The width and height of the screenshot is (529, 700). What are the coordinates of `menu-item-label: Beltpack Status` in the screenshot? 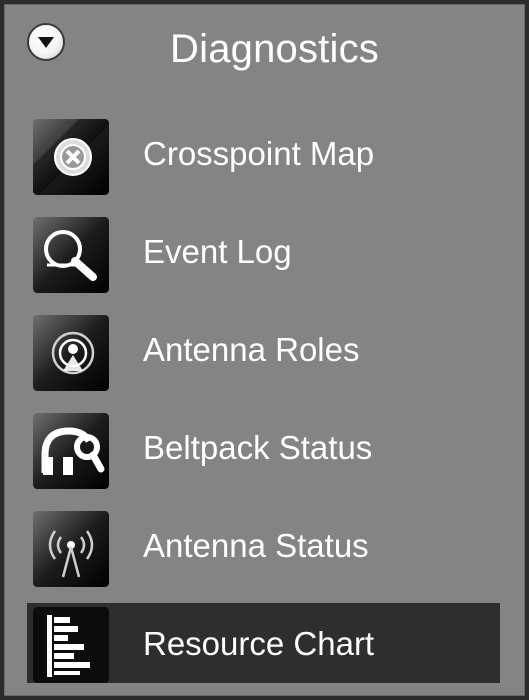 It's located at (258, 447).